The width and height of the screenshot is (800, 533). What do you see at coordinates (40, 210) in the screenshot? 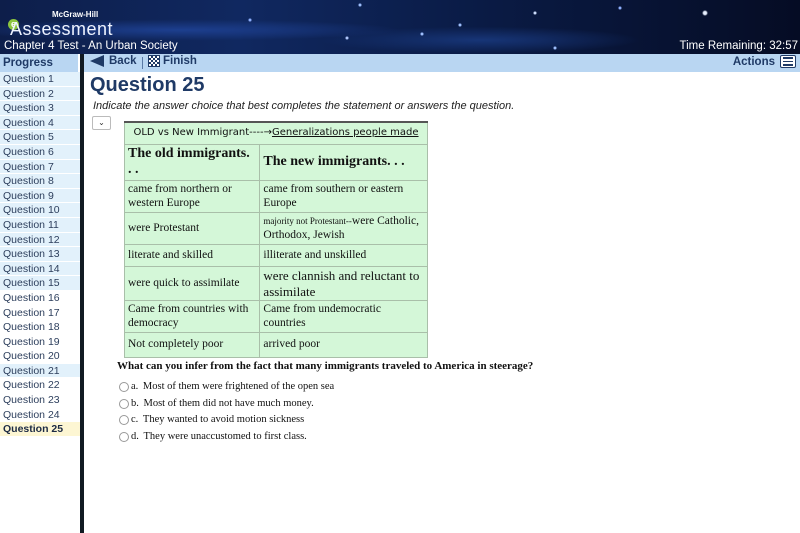
I see `sidebar-item-question-10: Question 10` at bounding box center [40, 210].